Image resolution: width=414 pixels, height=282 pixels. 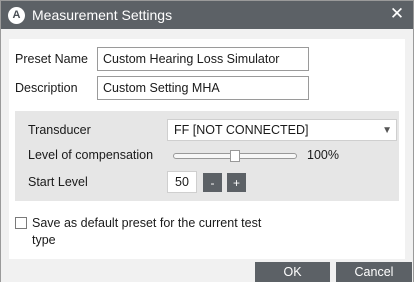 What do you see at coordinates (212, 182) in the screenshot?
I see `decrement-button: -` at bounding box center [212, 182].